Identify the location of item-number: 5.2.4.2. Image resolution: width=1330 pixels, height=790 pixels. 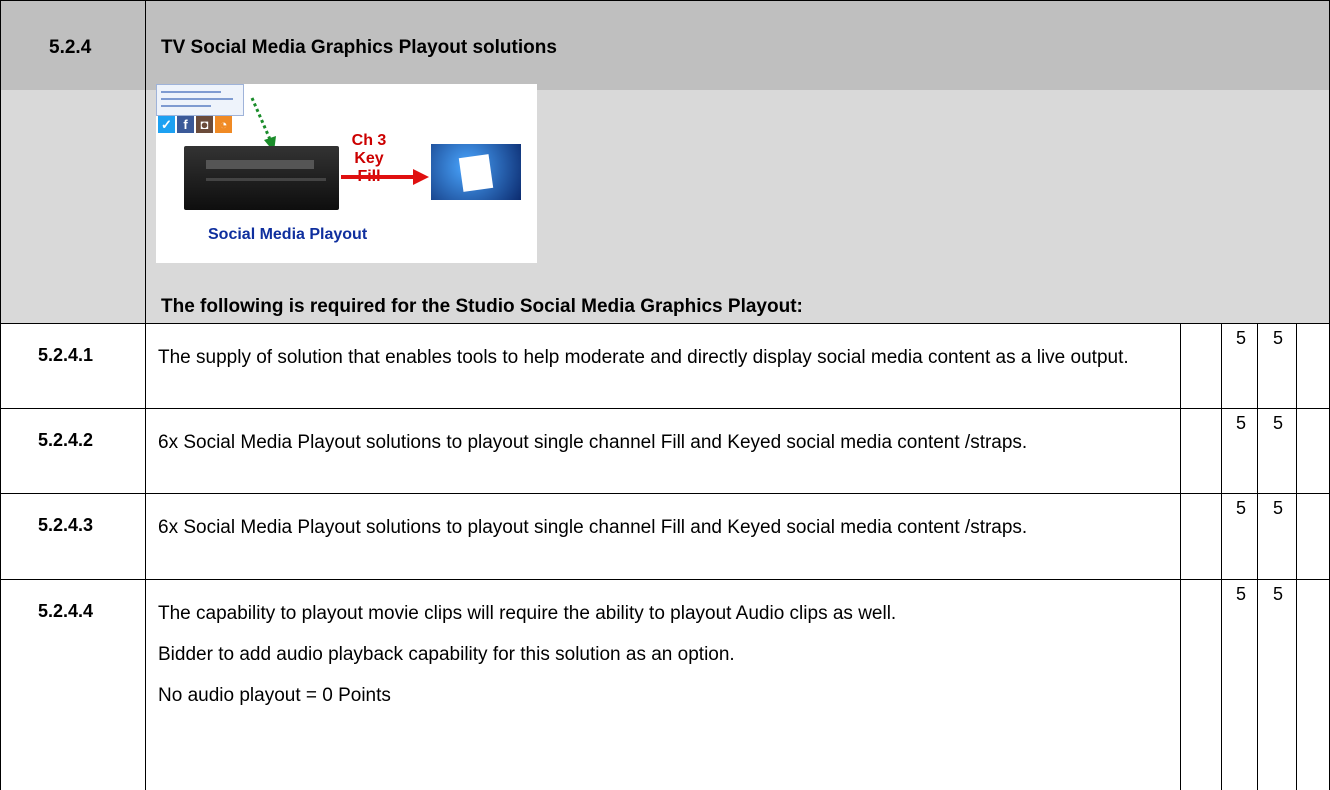
(66, 440).